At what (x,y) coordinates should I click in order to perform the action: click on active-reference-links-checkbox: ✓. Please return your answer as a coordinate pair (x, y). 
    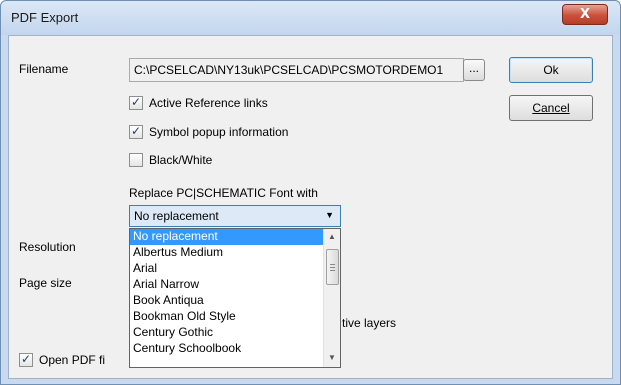
    Looking at the image, I should click on (136, 103).